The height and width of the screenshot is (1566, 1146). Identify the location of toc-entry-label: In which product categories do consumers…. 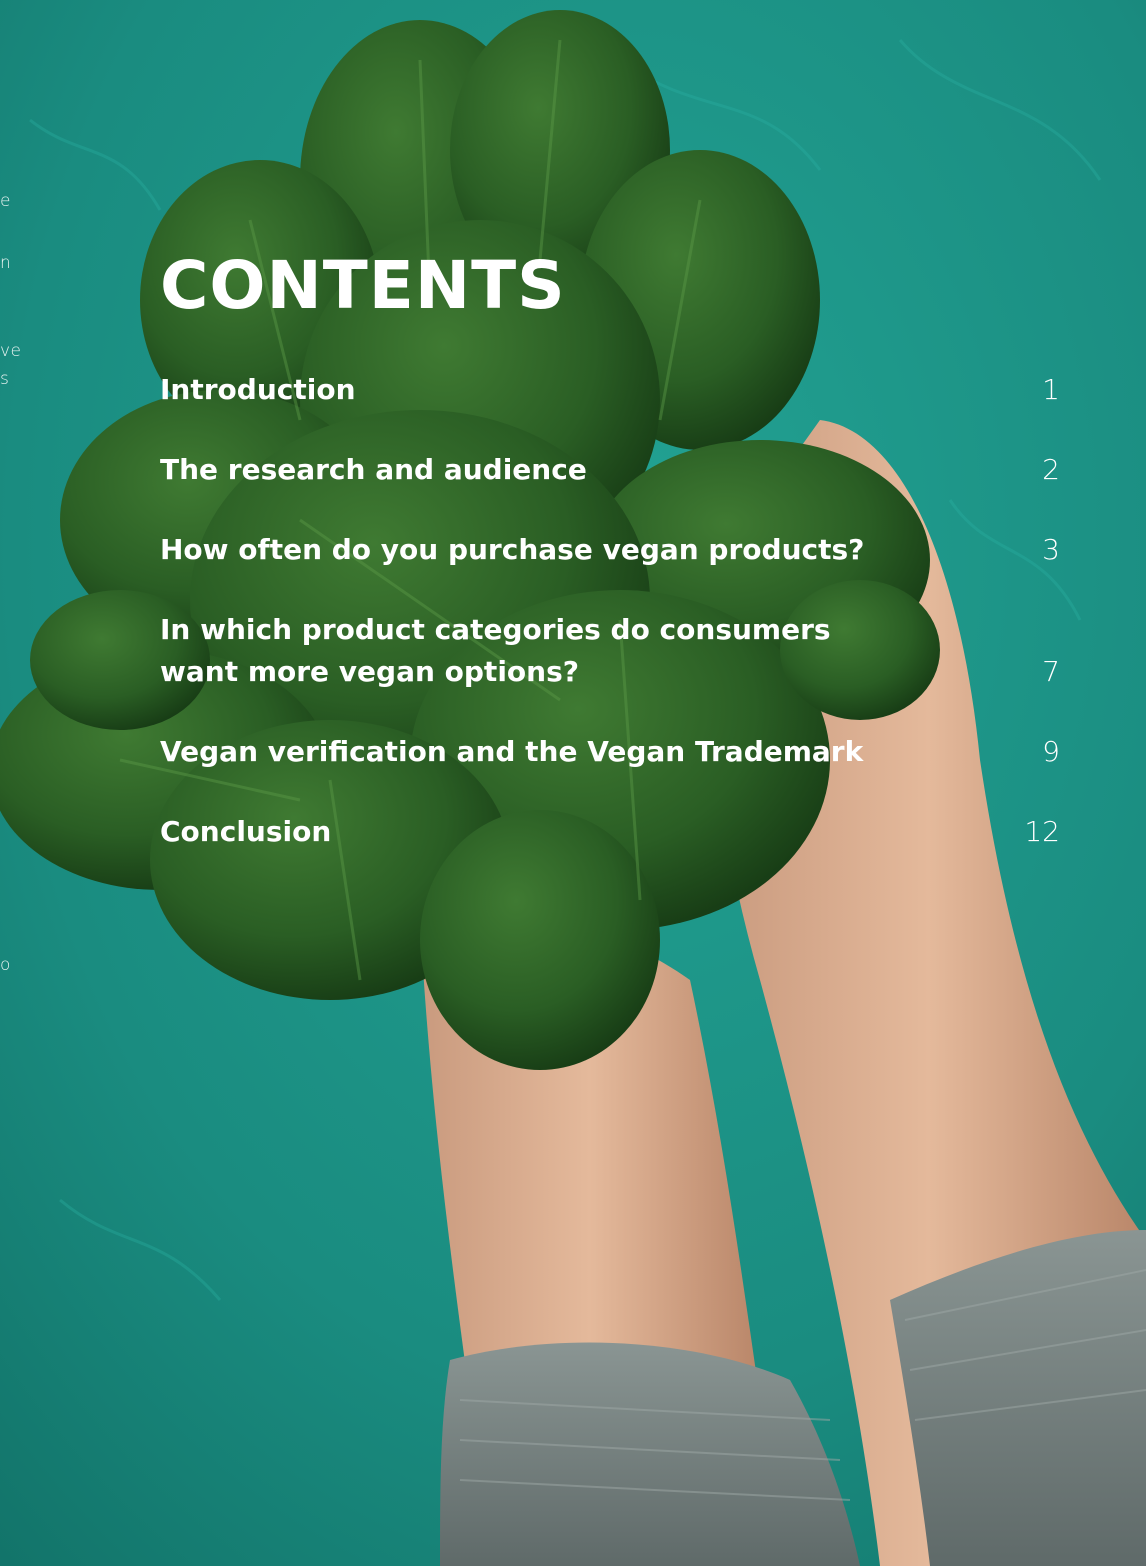
(495, 650).